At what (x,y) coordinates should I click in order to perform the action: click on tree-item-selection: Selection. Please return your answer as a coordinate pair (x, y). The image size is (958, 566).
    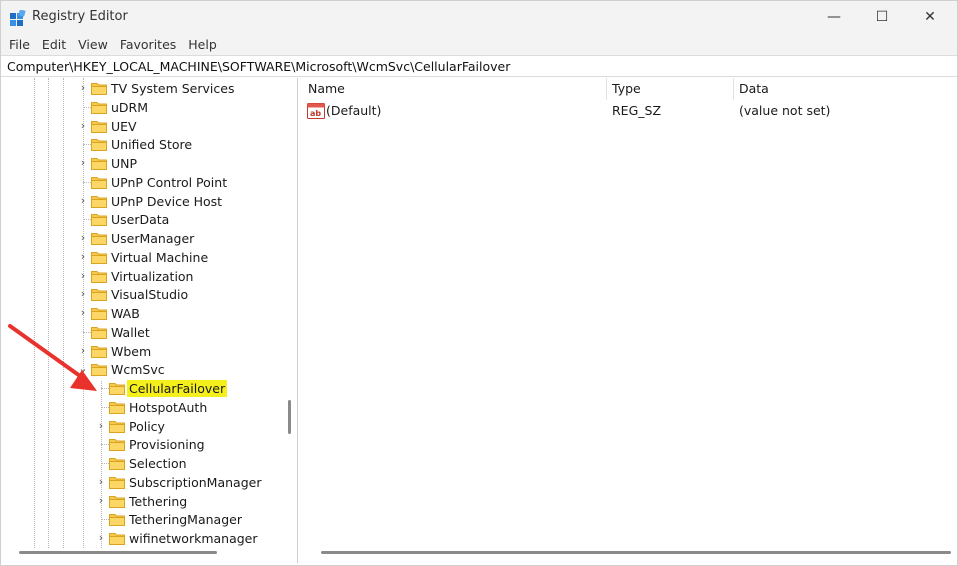
    Looking at the image, I should click on (144, 463).